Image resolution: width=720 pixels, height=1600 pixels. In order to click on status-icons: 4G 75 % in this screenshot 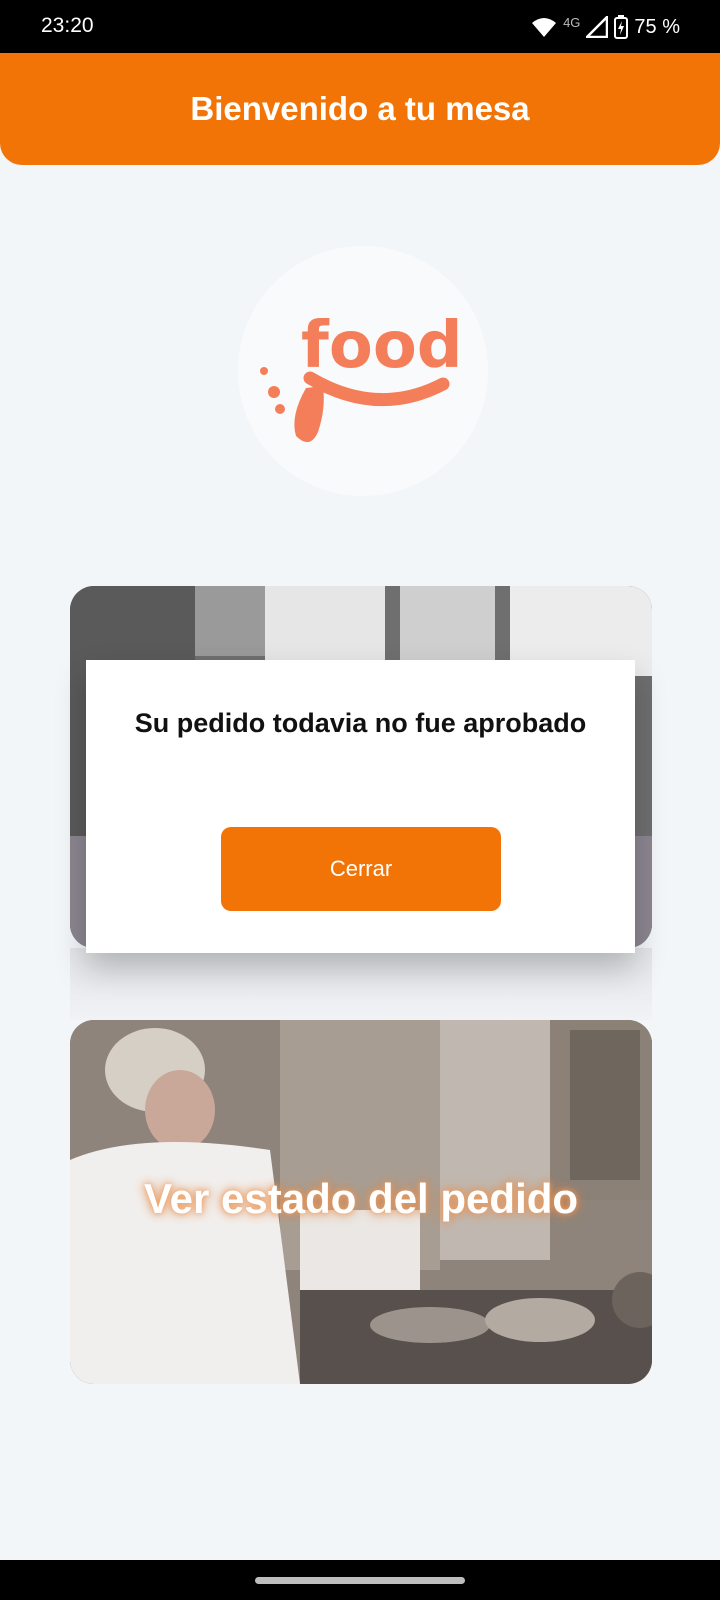, I will do `click(605, 27)`.